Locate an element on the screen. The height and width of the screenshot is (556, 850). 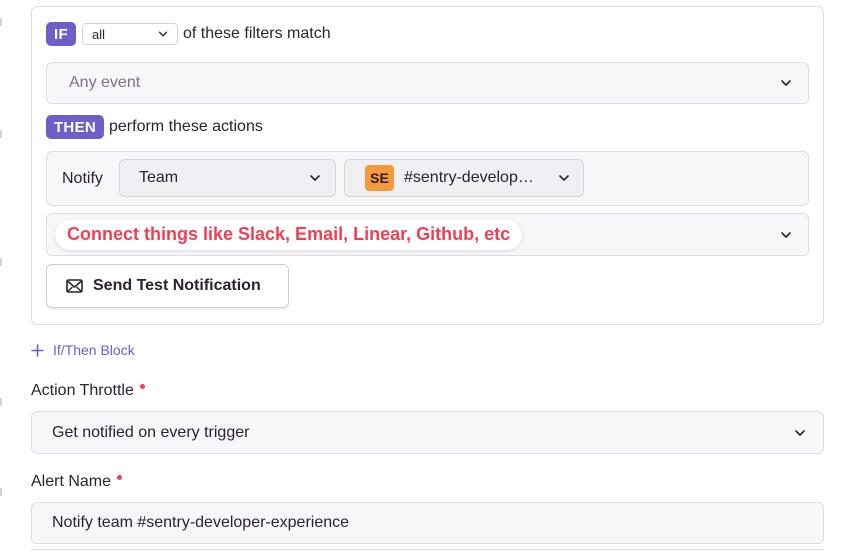
event-select: Any event is located at coordinates (427, 83).